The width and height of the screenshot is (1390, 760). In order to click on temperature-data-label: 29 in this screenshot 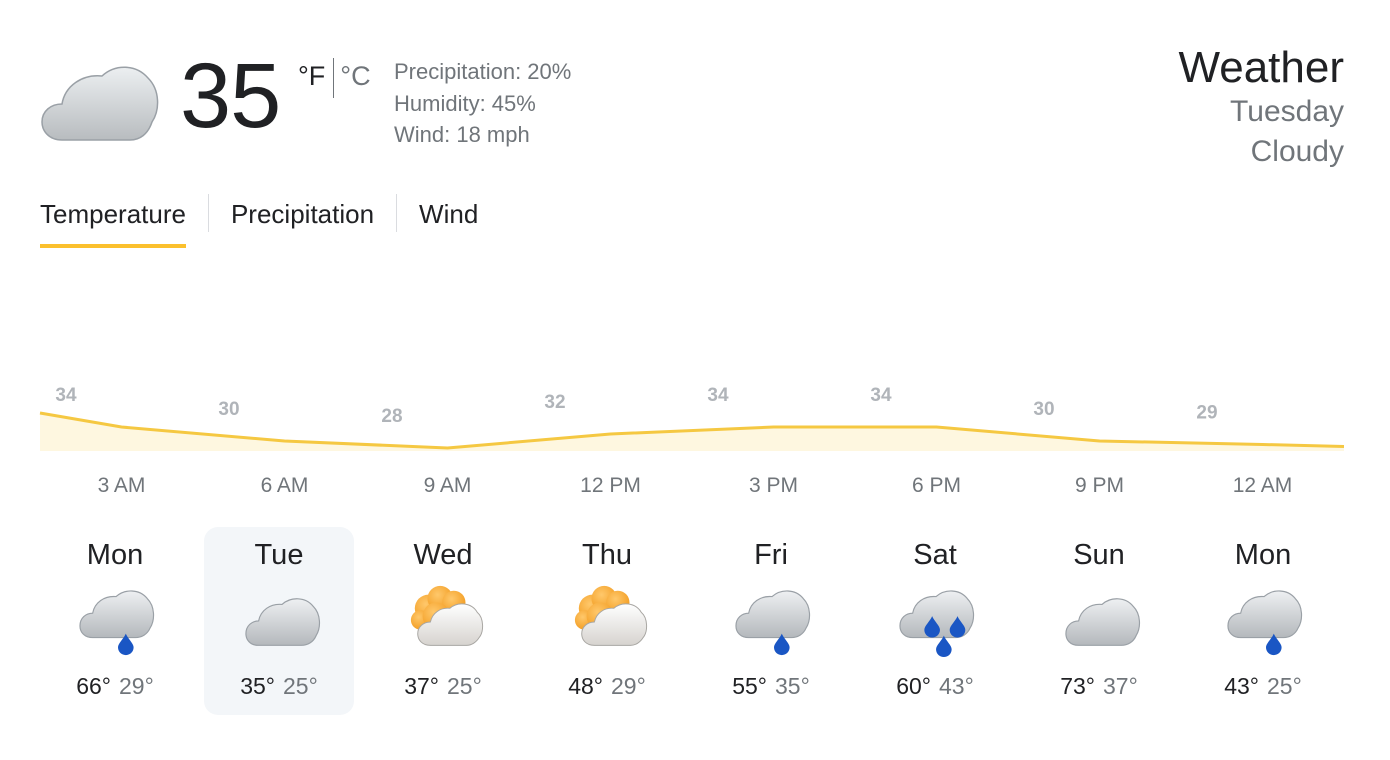, I will do `click(1206, 413)`.